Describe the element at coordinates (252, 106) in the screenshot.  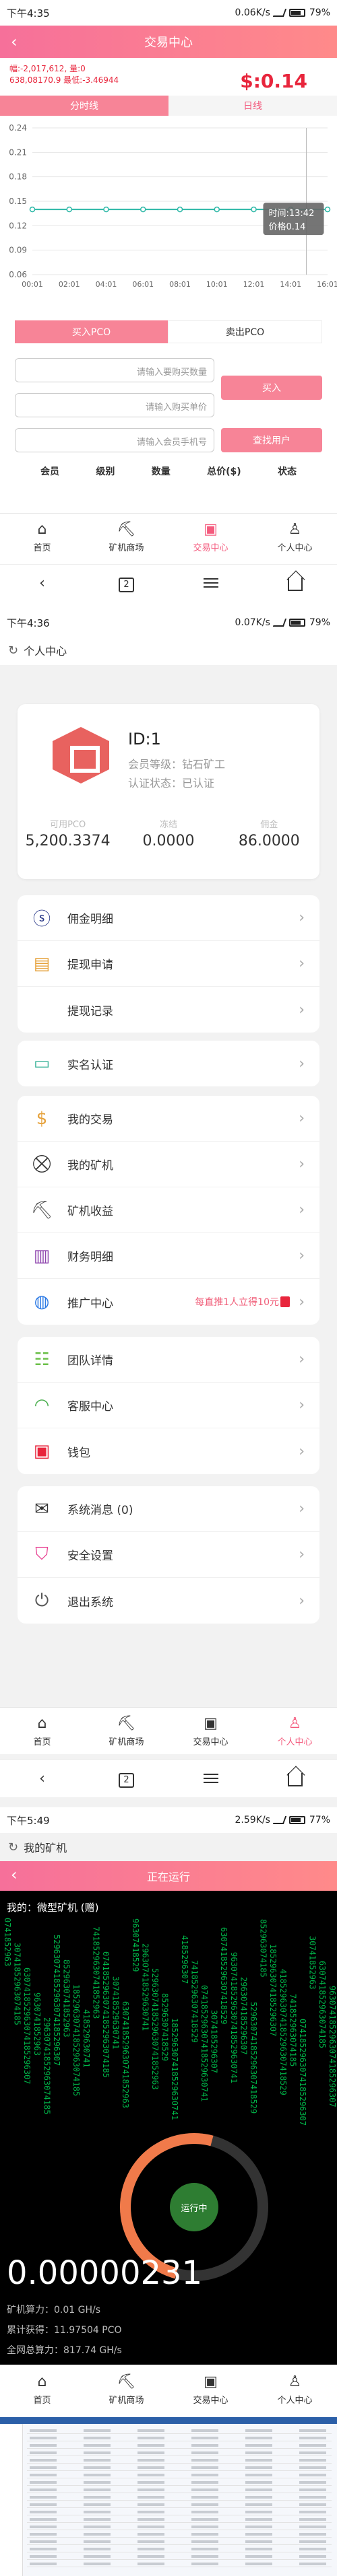
I see `tab-daily: 日线` at that location.